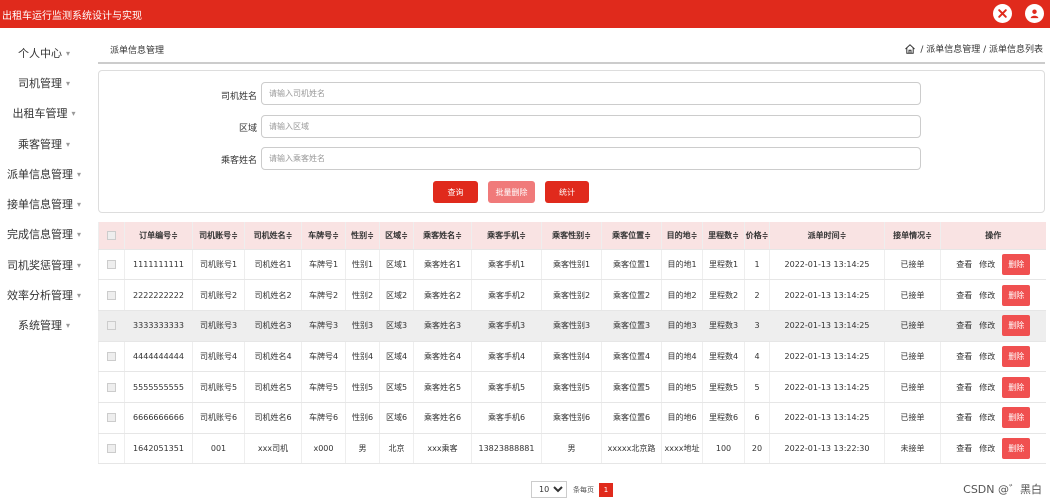 The width and height of the screenshot is (1050, 504). What do you see at coordinates (158, 236) in the screenshot?
I see `column-header: 订单编号≑` at bounding box center [158, 236].